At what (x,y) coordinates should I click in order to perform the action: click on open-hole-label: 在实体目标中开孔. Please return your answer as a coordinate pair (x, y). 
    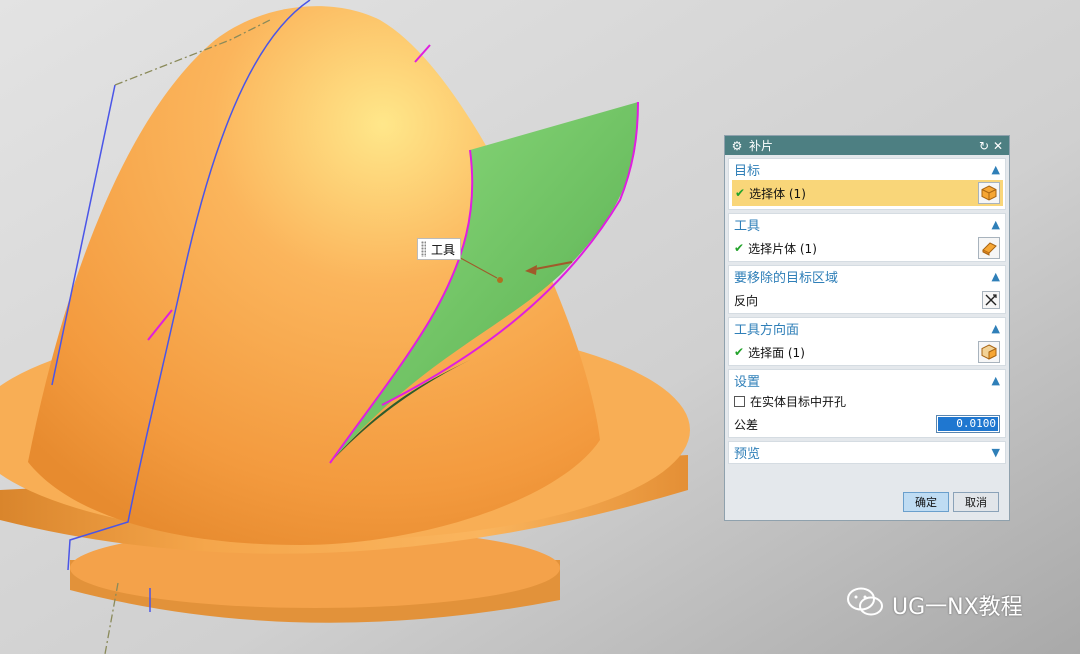
    Looking at the image, I should click on (798, 401).